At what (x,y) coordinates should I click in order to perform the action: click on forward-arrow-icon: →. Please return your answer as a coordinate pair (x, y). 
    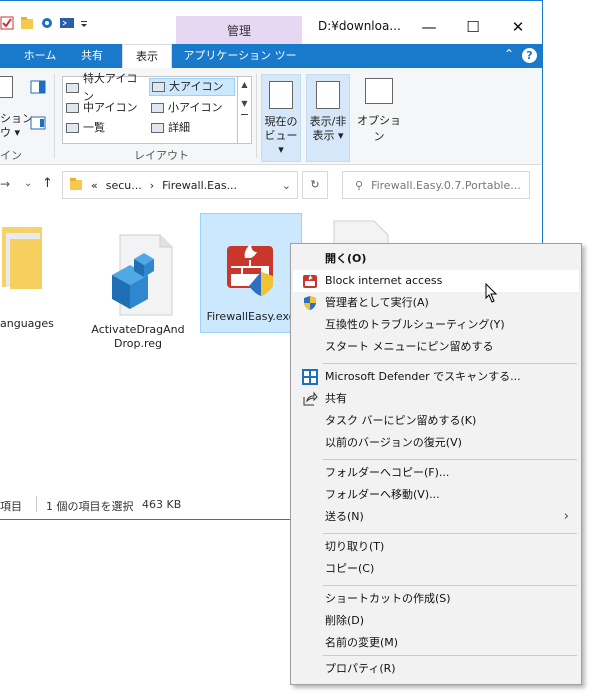
    Looking at the image, I should click on (5, 184).